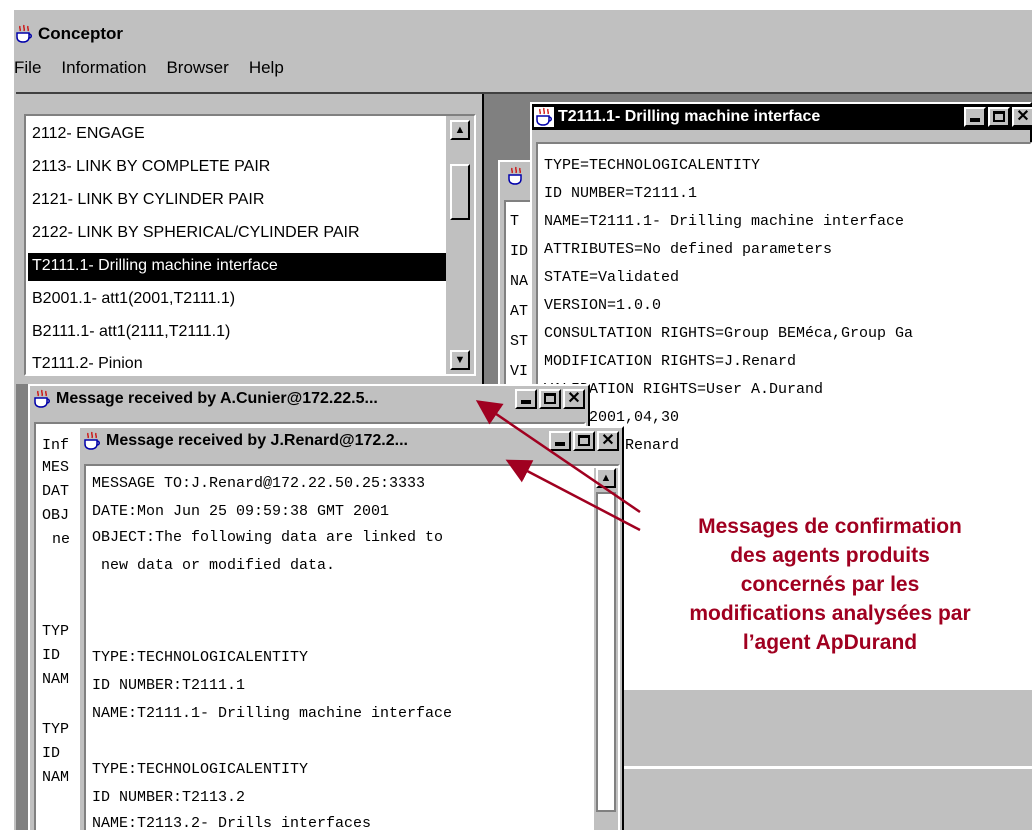 The height and width of the screenshot is (830, 1032). Describe the element at coordinates (830, 526) in the screenshot. I see `annotation-line: Messages de confirmation` at that location.